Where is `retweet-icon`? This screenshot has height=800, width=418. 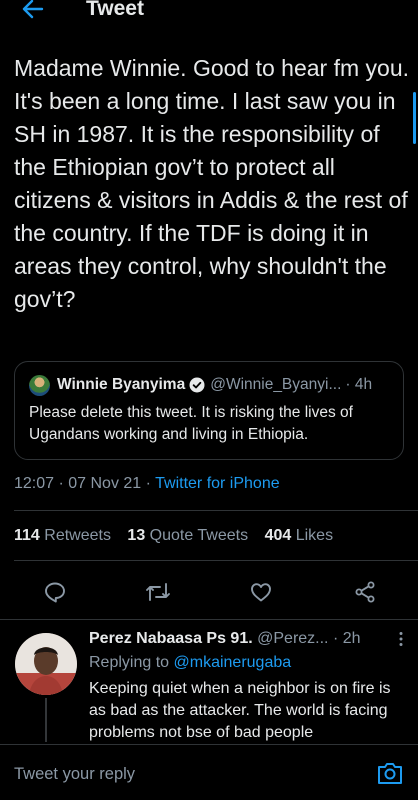
retweet-icon is located at coordinates (158, 592).